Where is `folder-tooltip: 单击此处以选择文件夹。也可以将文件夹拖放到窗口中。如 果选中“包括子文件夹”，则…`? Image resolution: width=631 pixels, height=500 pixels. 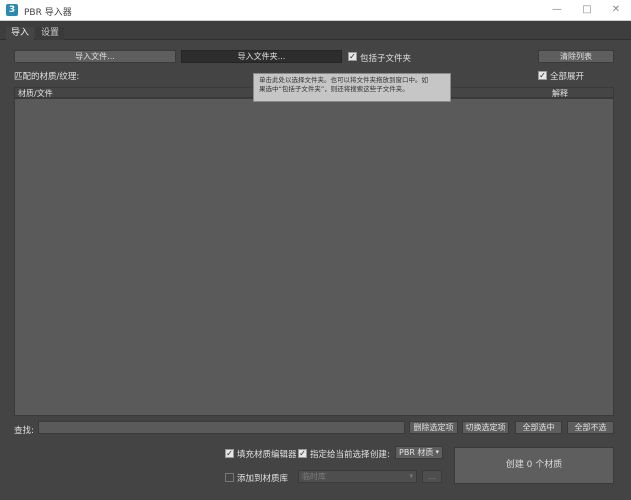 folder-tooltip: 单击此处以选择文件夹。也可以将文件夹拖放到窗口中。如 果选中“包括子文件夹”，则… is located at coordinates (352, 87).